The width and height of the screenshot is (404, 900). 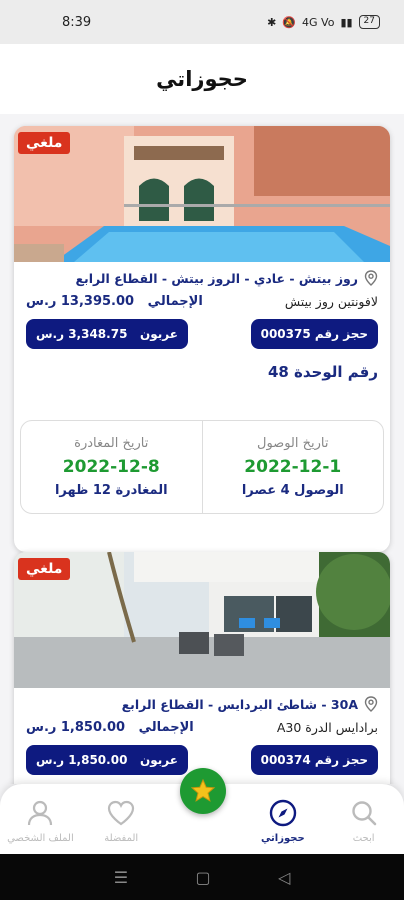 I want to click on status-icons: ✱ 🔕 4G Vo ▮▮ 27, so click(x=323, y=22).